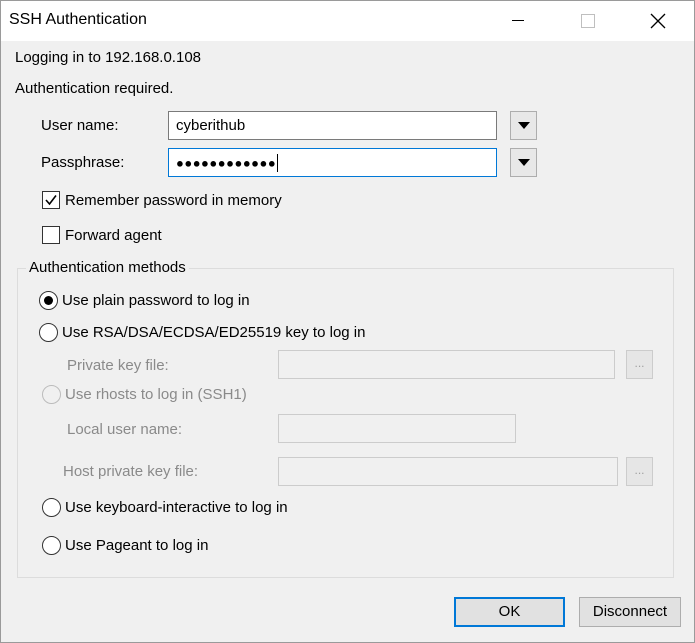 The height and width of the screenshot is (643, 695). Describe the element at coordinates (94, 88) in the screenshot. I see `auth-required-text: Authentication required.` at that location.